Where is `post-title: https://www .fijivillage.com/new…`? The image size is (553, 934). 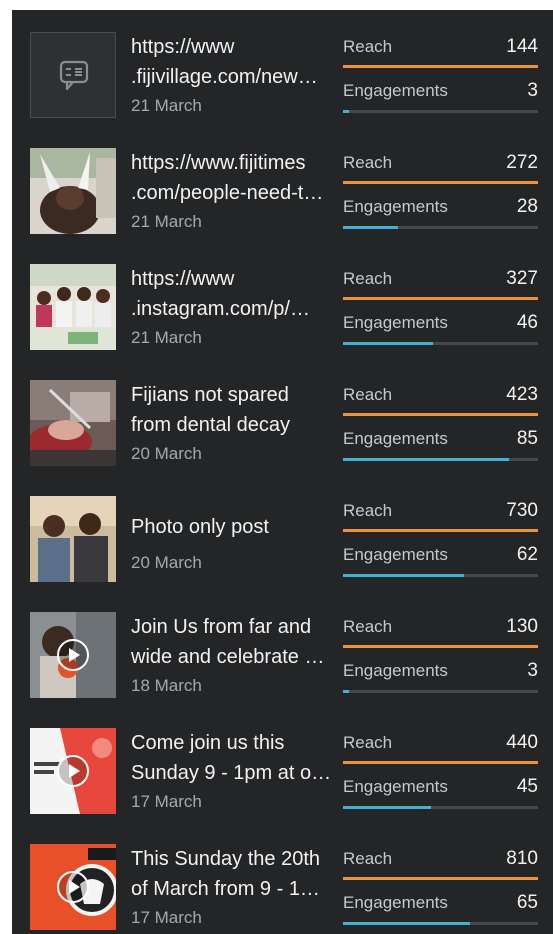
post-title: https://www .fijivillage.com/new… is located at coordinates (231, 62).